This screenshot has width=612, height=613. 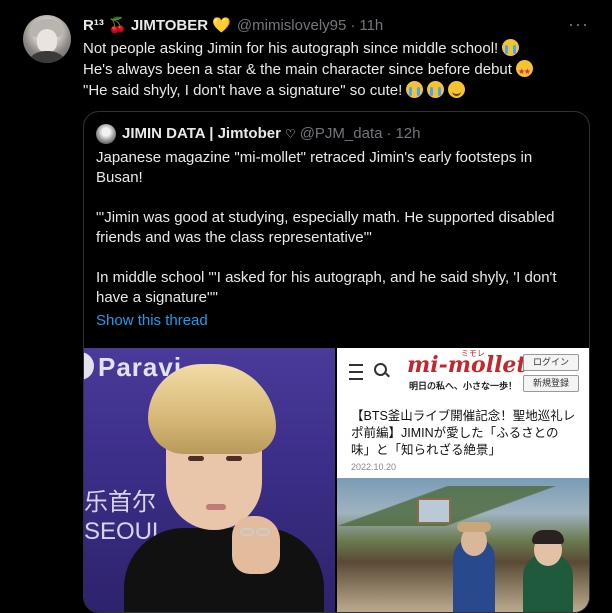 What do you see at coordinates (434, 511) in the screenshot?
I see `wall-frame` at bounding box center [434, 511].